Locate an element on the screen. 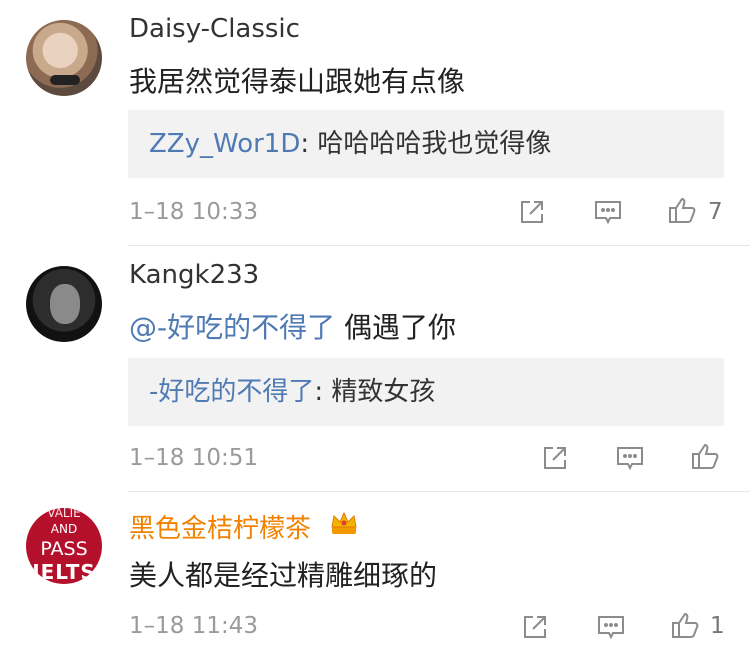 Image resolution: width=750 pixels, height=662 pixels. avatar-text: VALIE is located at coordinates (64, 514).